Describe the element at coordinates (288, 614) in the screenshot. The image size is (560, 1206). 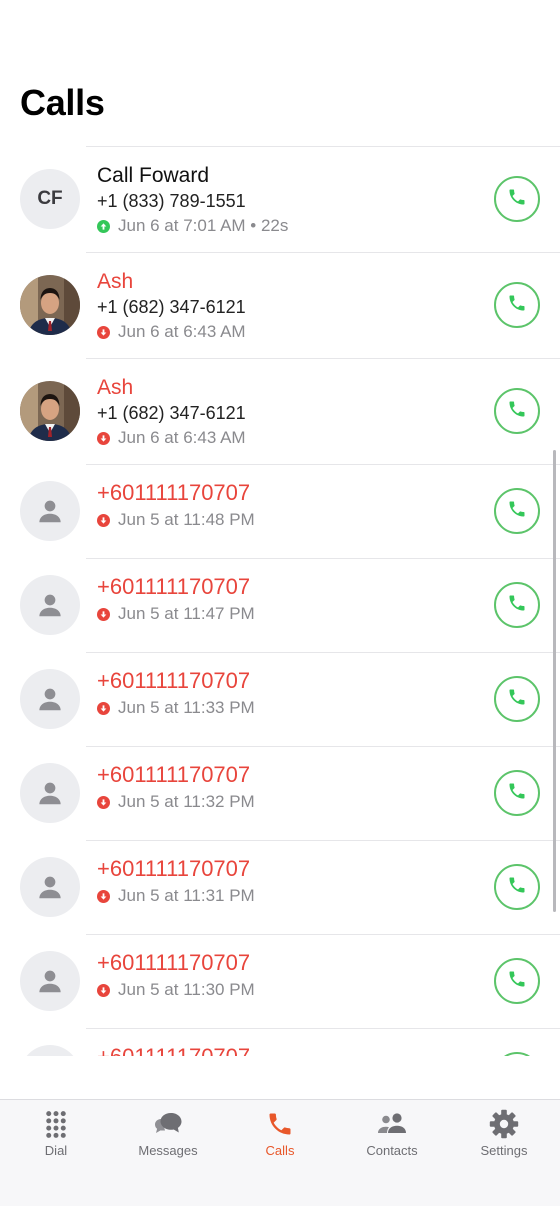
I see `call-meta: Jun 5 at 11:47 PM` at that location.